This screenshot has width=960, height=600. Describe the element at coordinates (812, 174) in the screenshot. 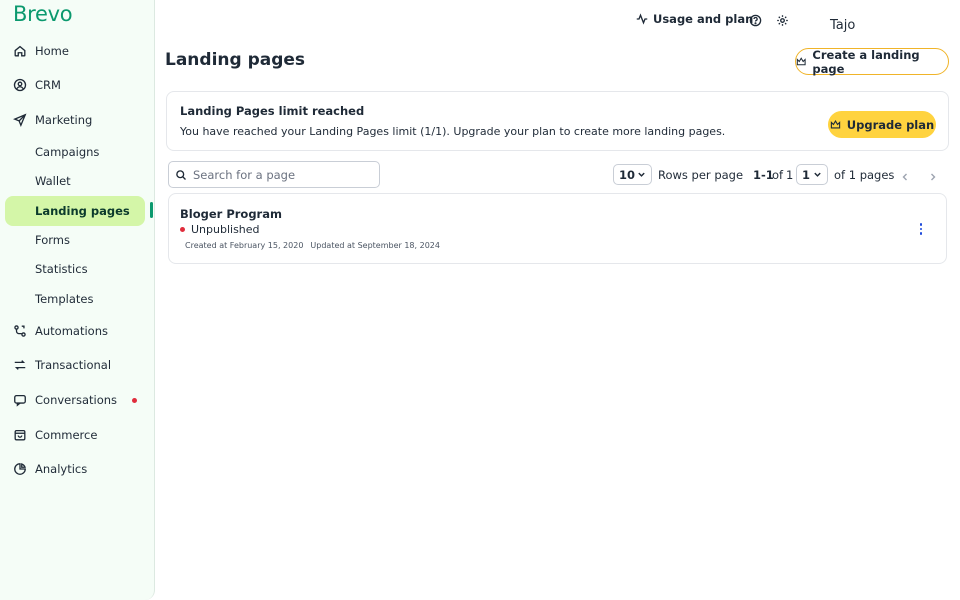

I see `page-number-select: 1` at that location.